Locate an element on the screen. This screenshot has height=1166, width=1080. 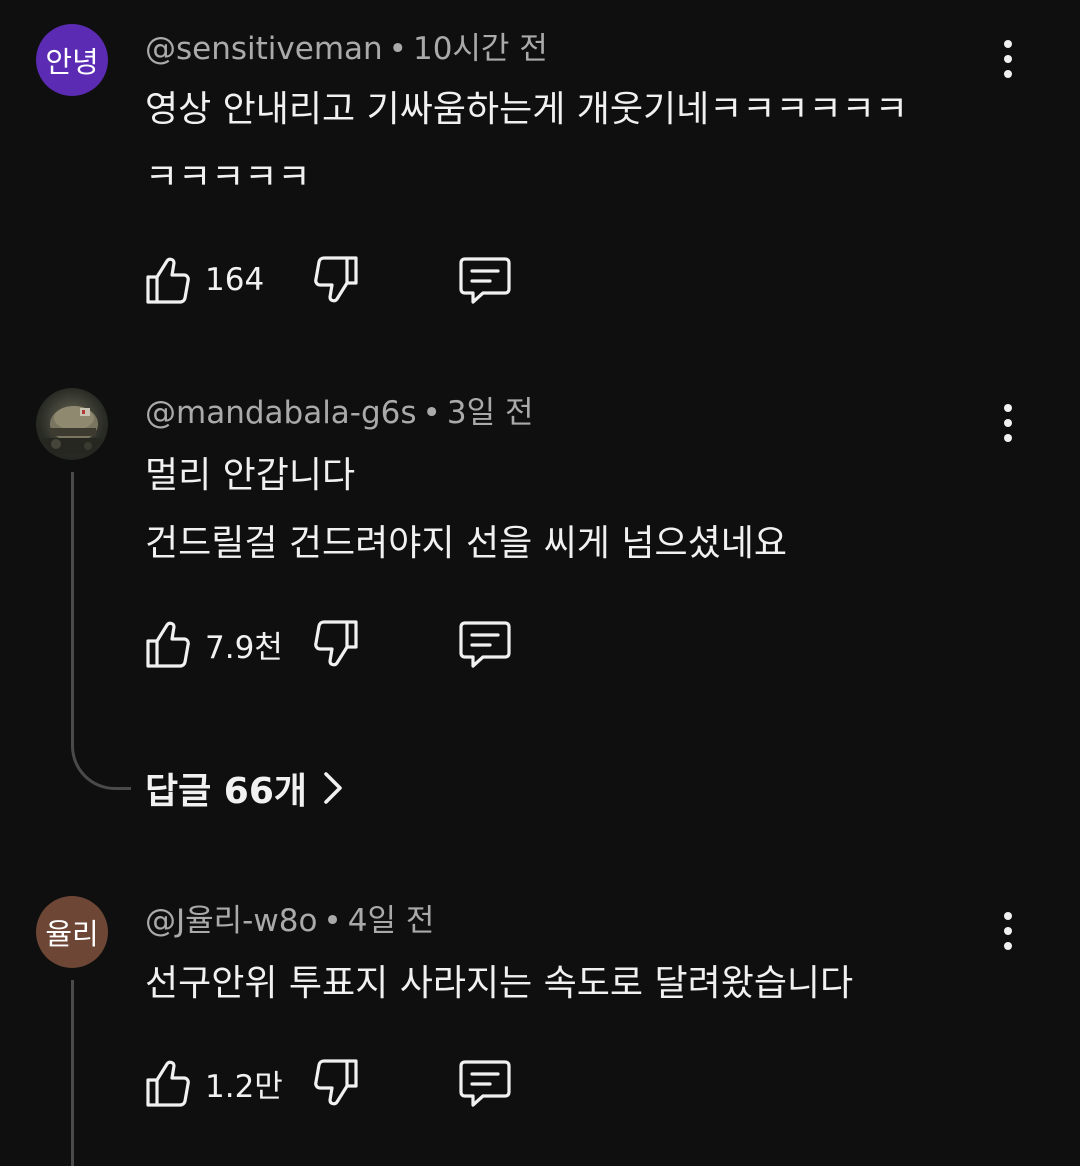
thread-line-curve is located at coordinates (101, 765).